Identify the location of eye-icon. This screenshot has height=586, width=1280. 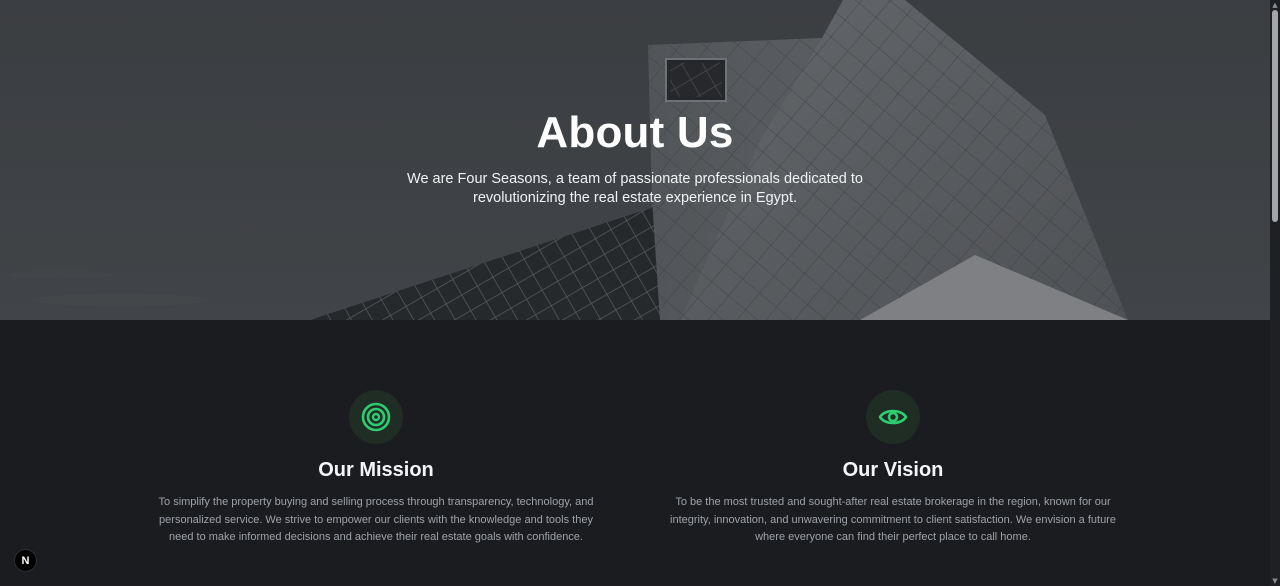
(893, 417).